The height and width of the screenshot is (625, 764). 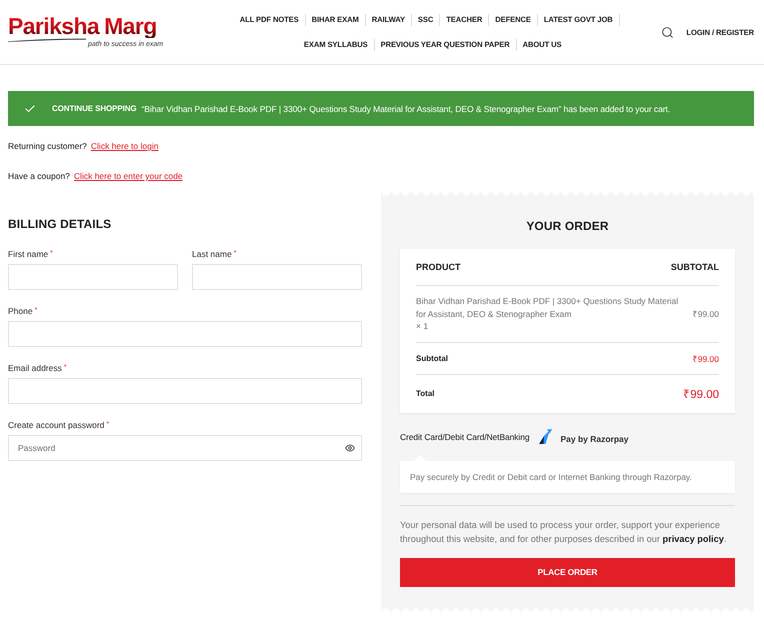 I want to click on prompt-link: Click here to enter your code, so click(x=128, y=176).